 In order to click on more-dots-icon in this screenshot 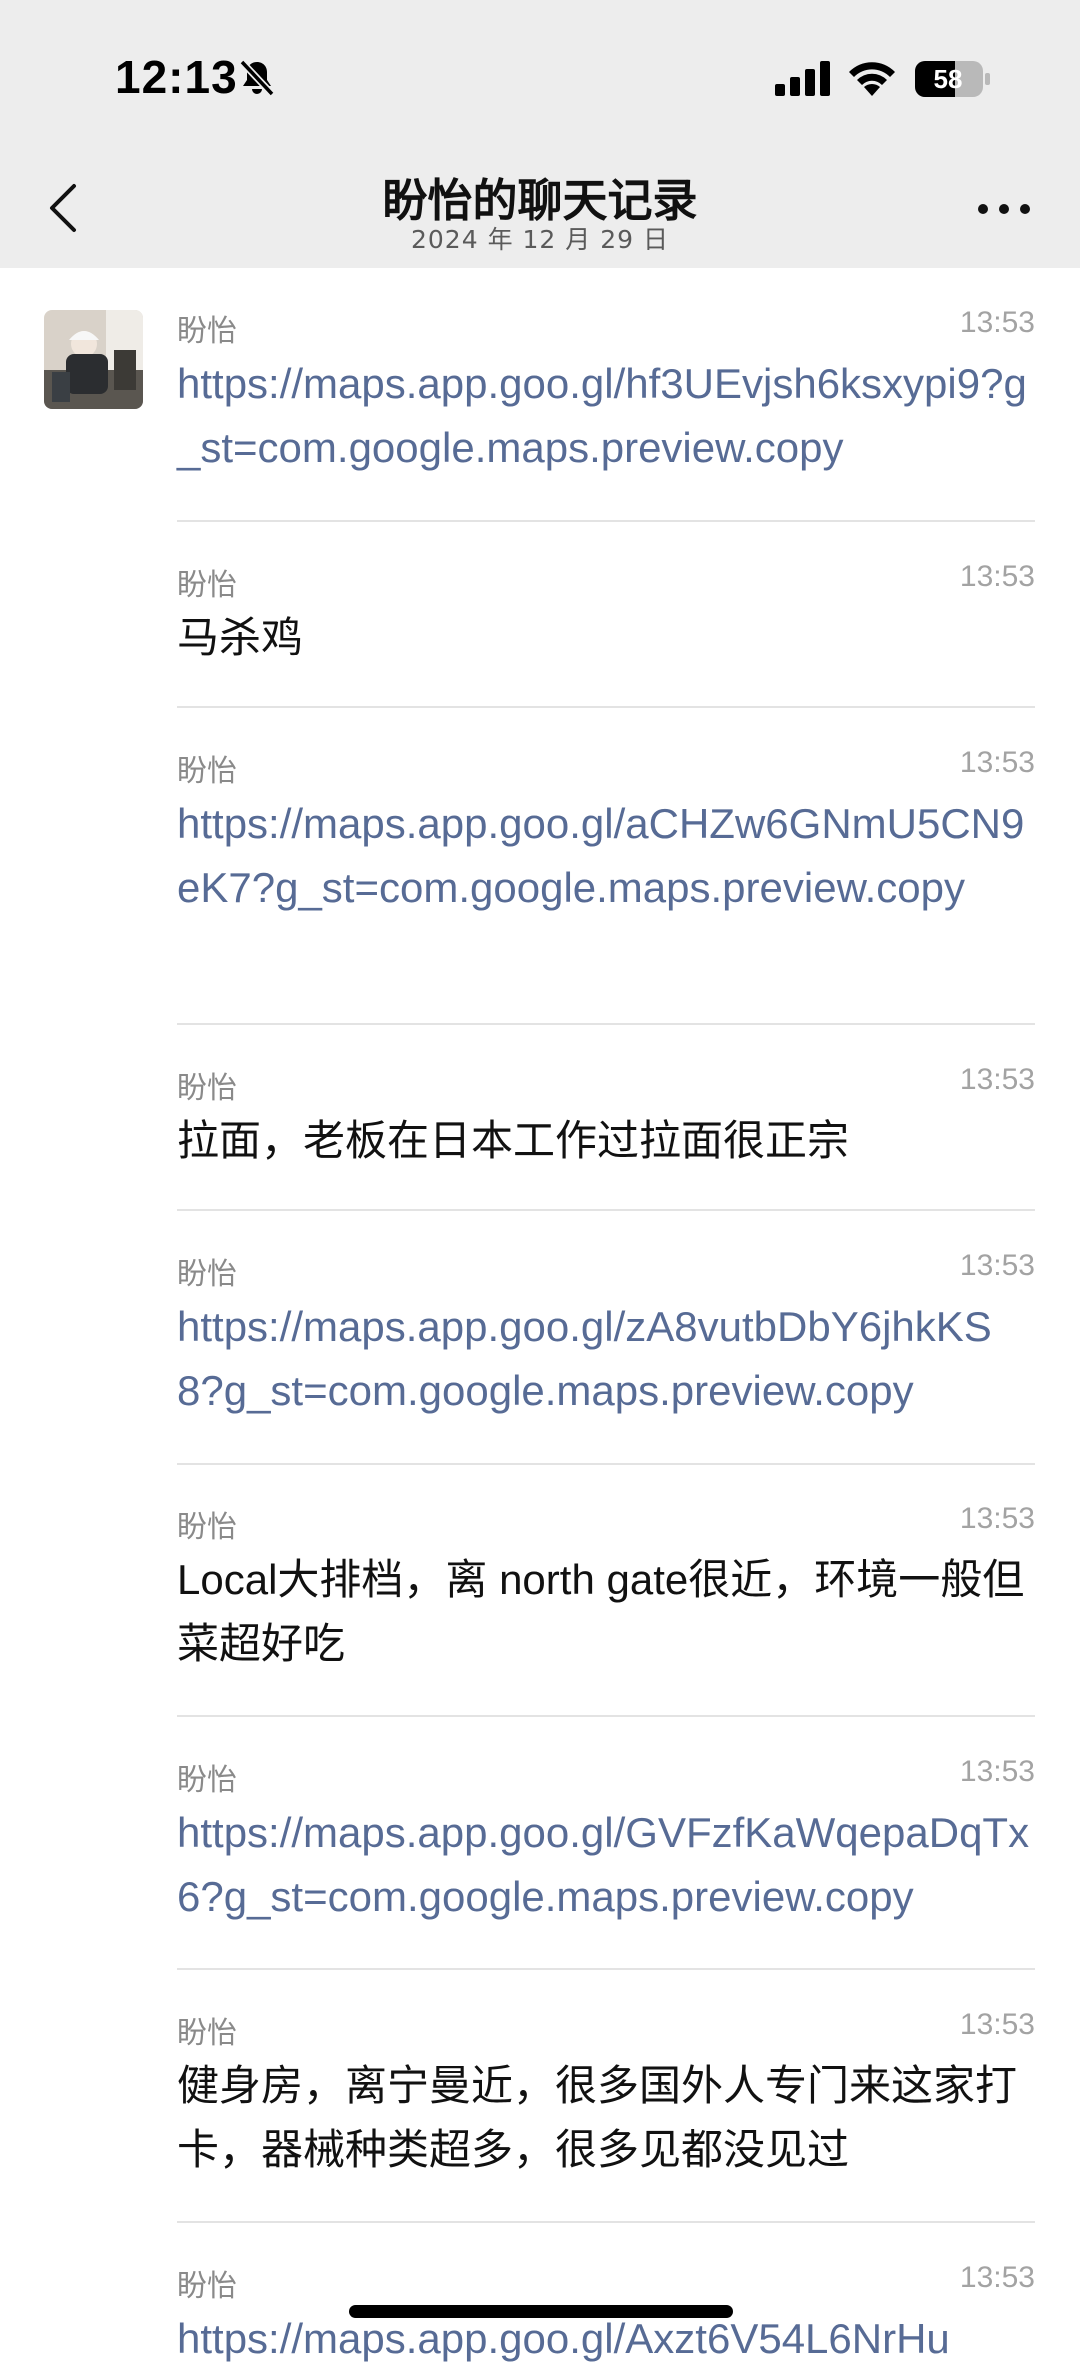, I will do `click(1004, 209)`.